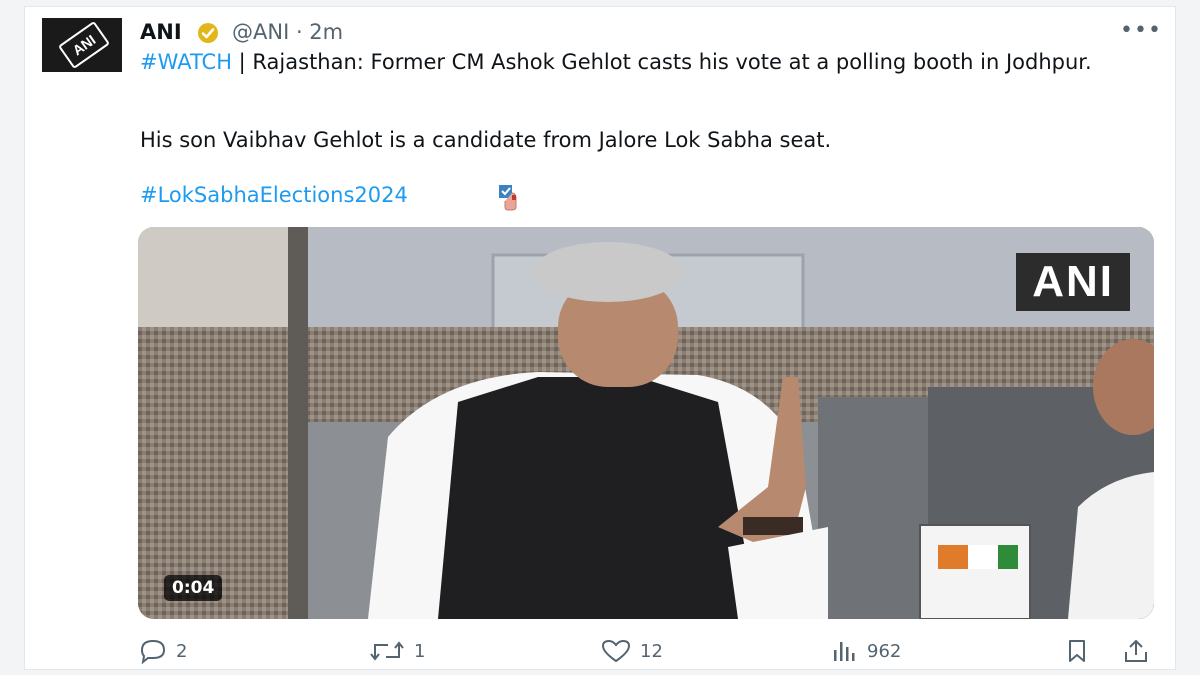 This screenshot has width=1200, height=675. I want to click on repost-button: 1, so click(396, 651).